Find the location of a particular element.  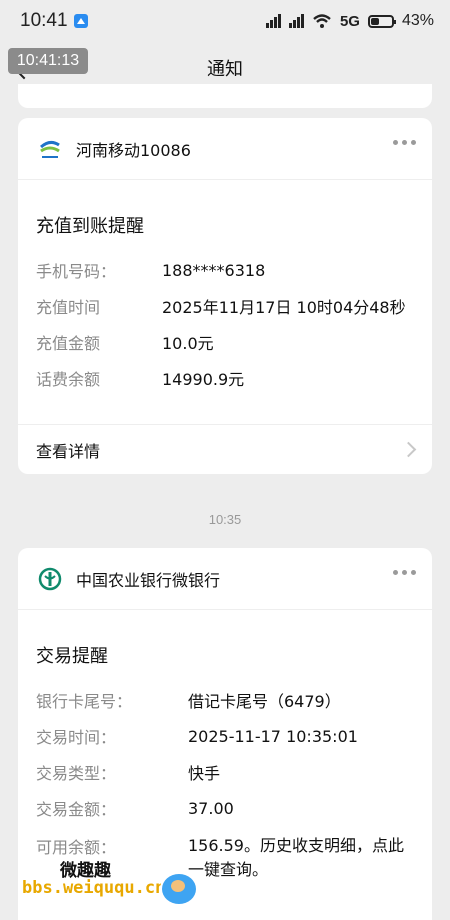

previous-card-edge is located at coordinates (225, 96).